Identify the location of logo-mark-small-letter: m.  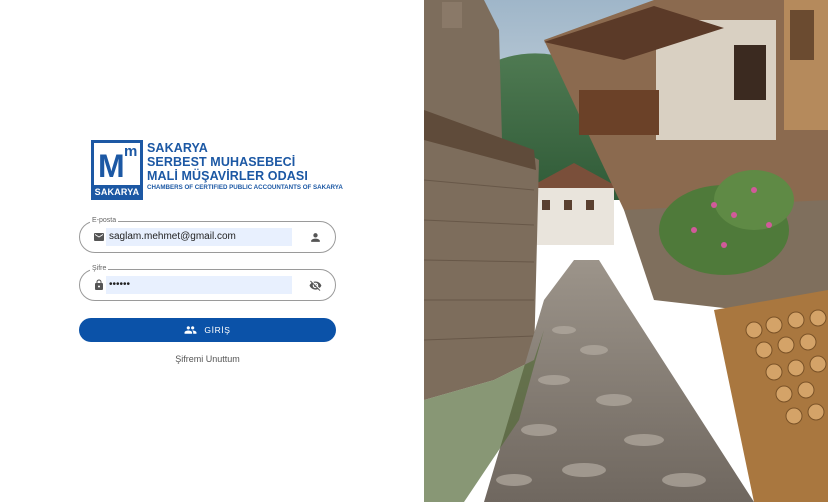
(131, 151).